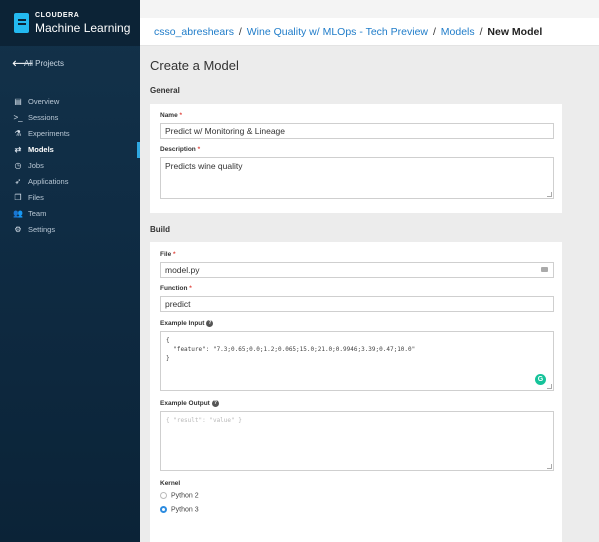 Image resolution: width=599 pixels, height=542 pixels. What do you see at coordinates (357, 178) in the screenshot?
I see `description-textarea: Predicts wine quality` at bounding box center [357, 178].